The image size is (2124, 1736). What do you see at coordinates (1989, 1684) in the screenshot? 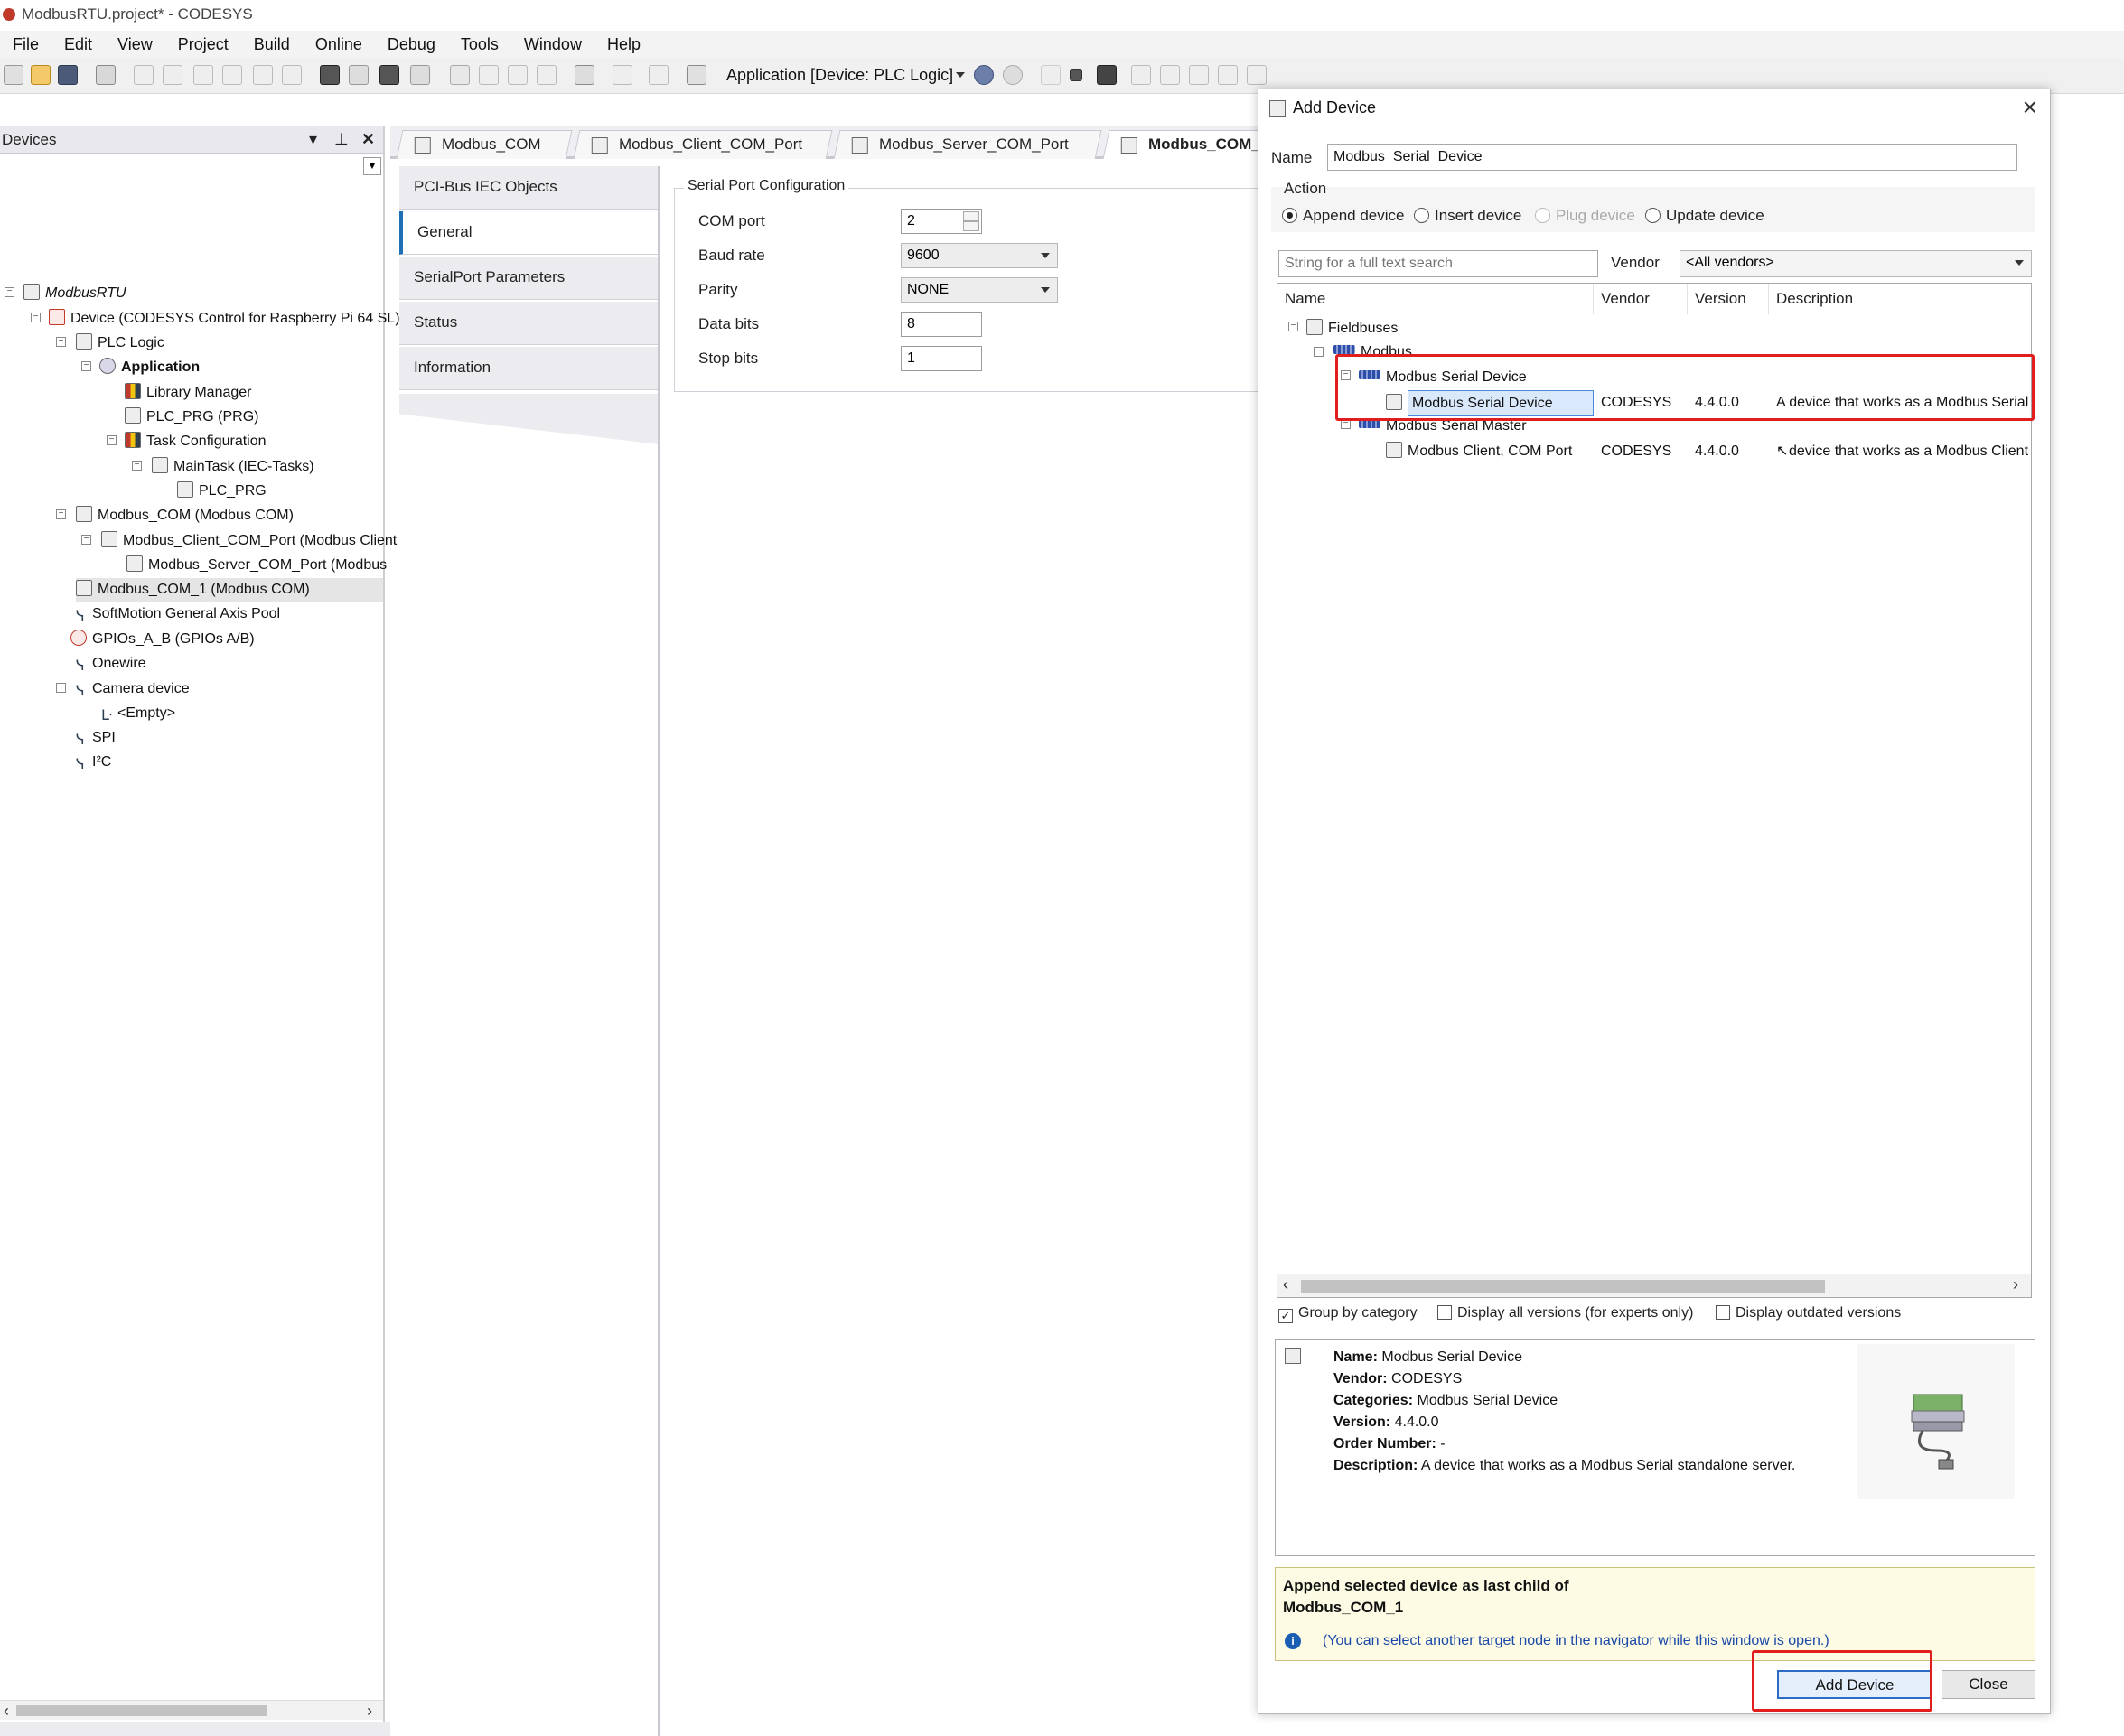
I see `close-button: Close` at bounding box center [1989, 1684].